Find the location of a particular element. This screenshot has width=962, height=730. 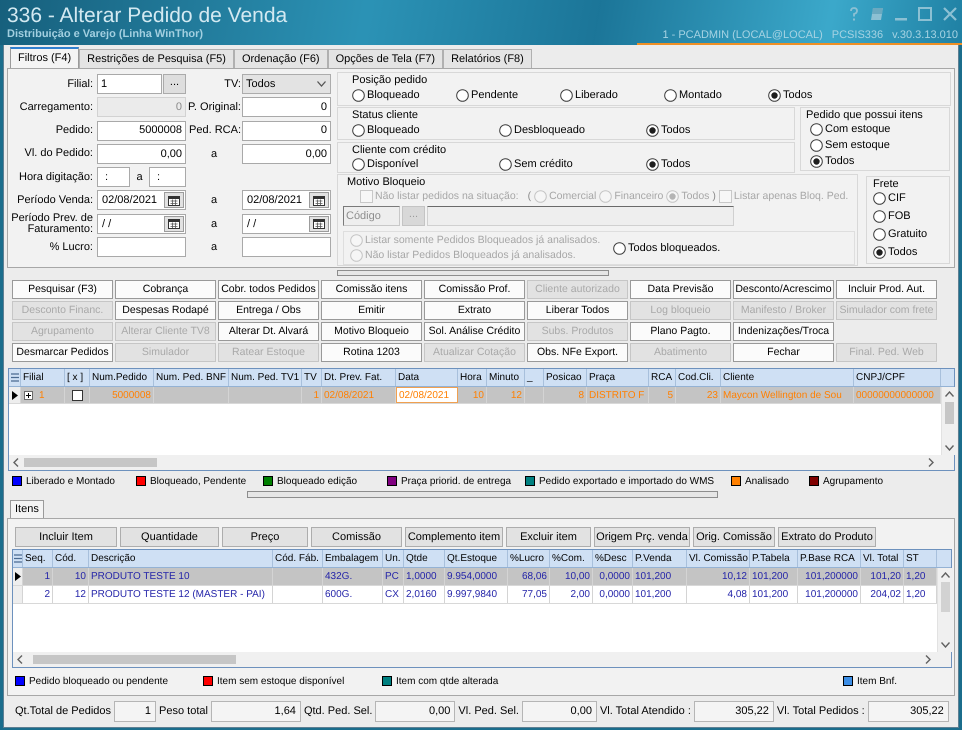

action-button: Extrato is located at coordinates (474, 310).